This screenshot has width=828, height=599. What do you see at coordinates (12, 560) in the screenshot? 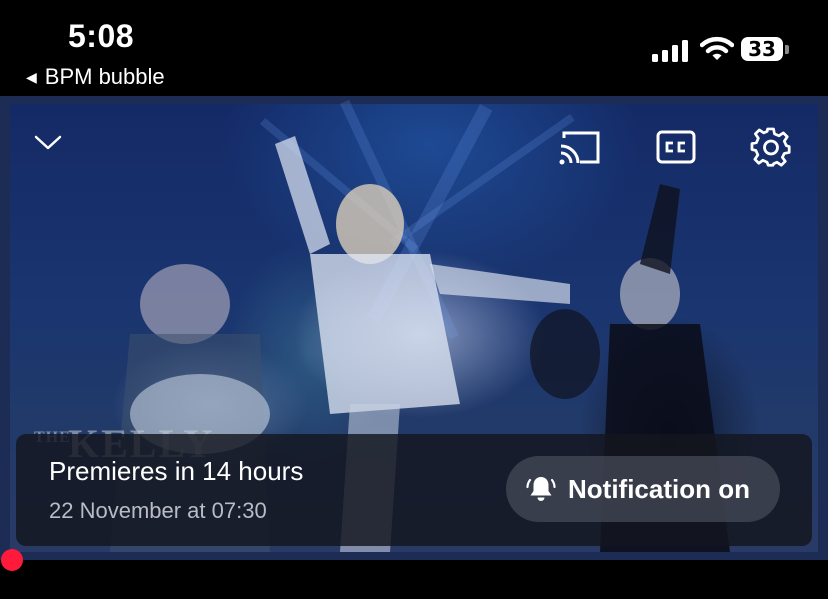
I see `progress-scrubber` at bounding box center [12, 560].